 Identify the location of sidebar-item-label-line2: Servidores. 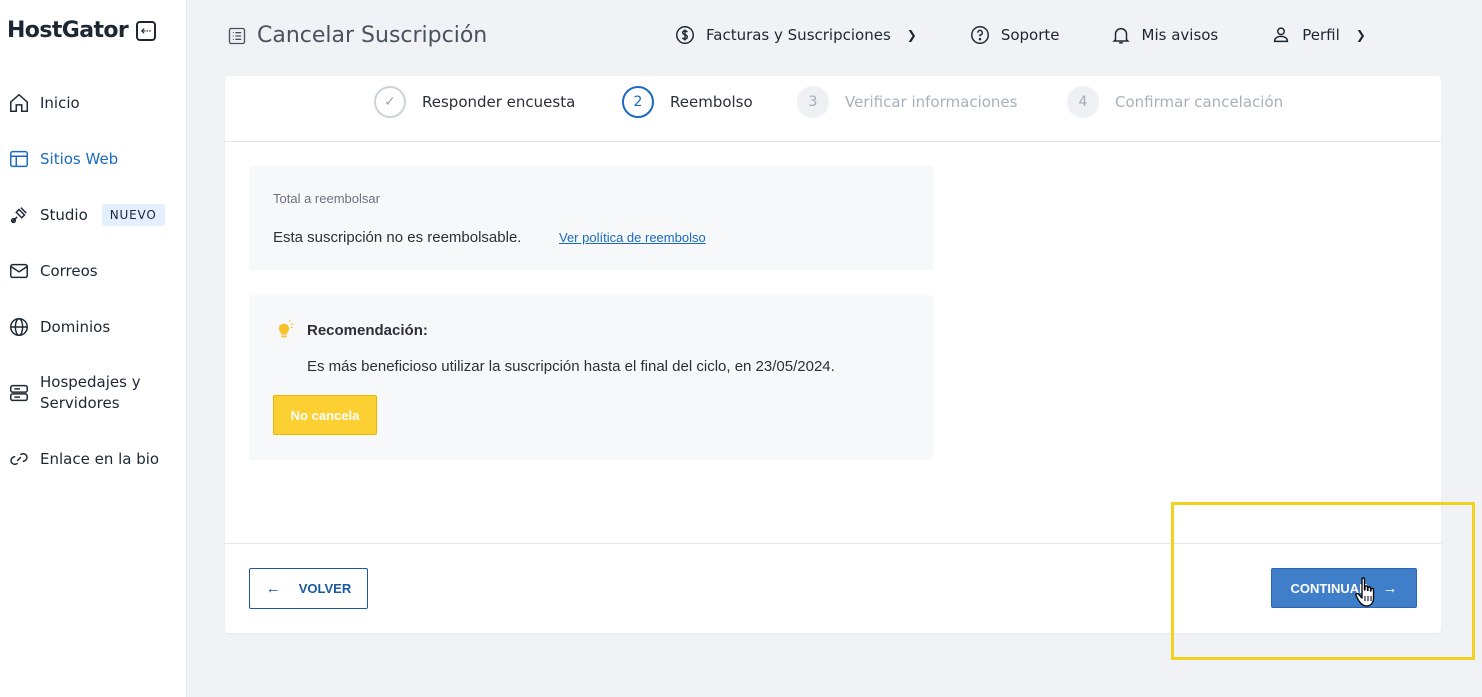
(80, 403).